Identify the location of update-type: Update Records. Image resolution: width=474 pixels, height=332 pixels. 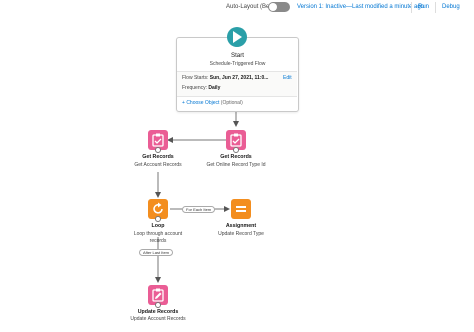
(158, 312).